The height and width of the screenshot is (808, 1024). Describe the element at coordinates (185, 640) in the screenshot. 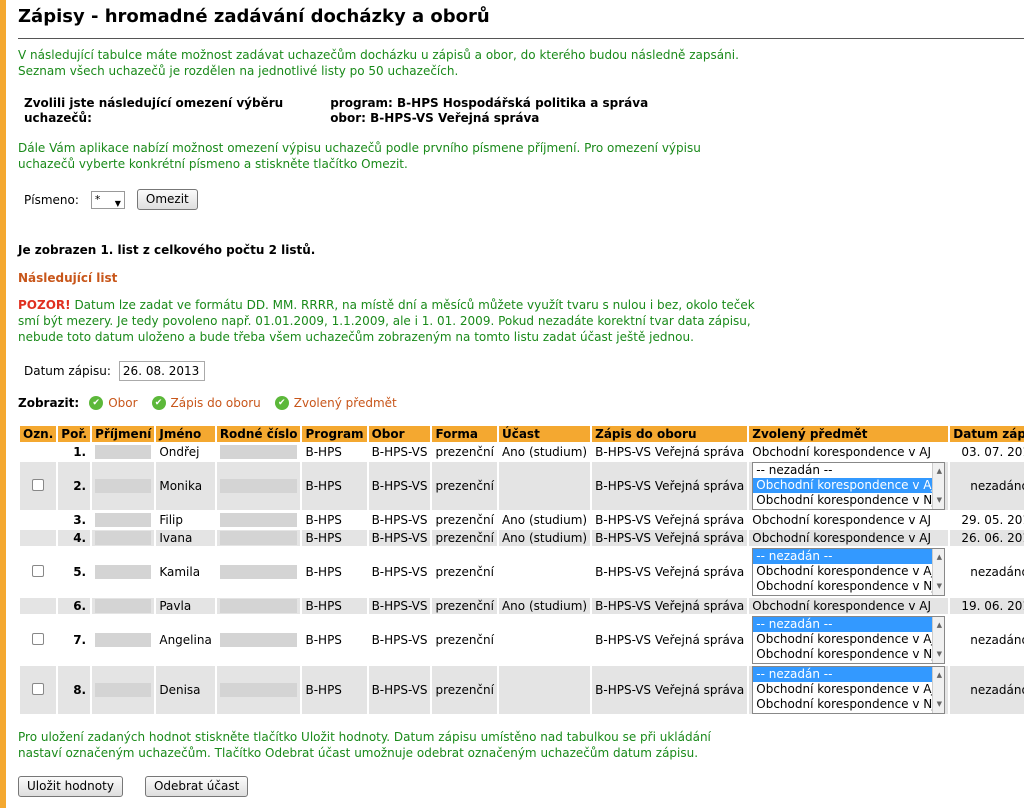

I see `first-name: Angelina` at that location.